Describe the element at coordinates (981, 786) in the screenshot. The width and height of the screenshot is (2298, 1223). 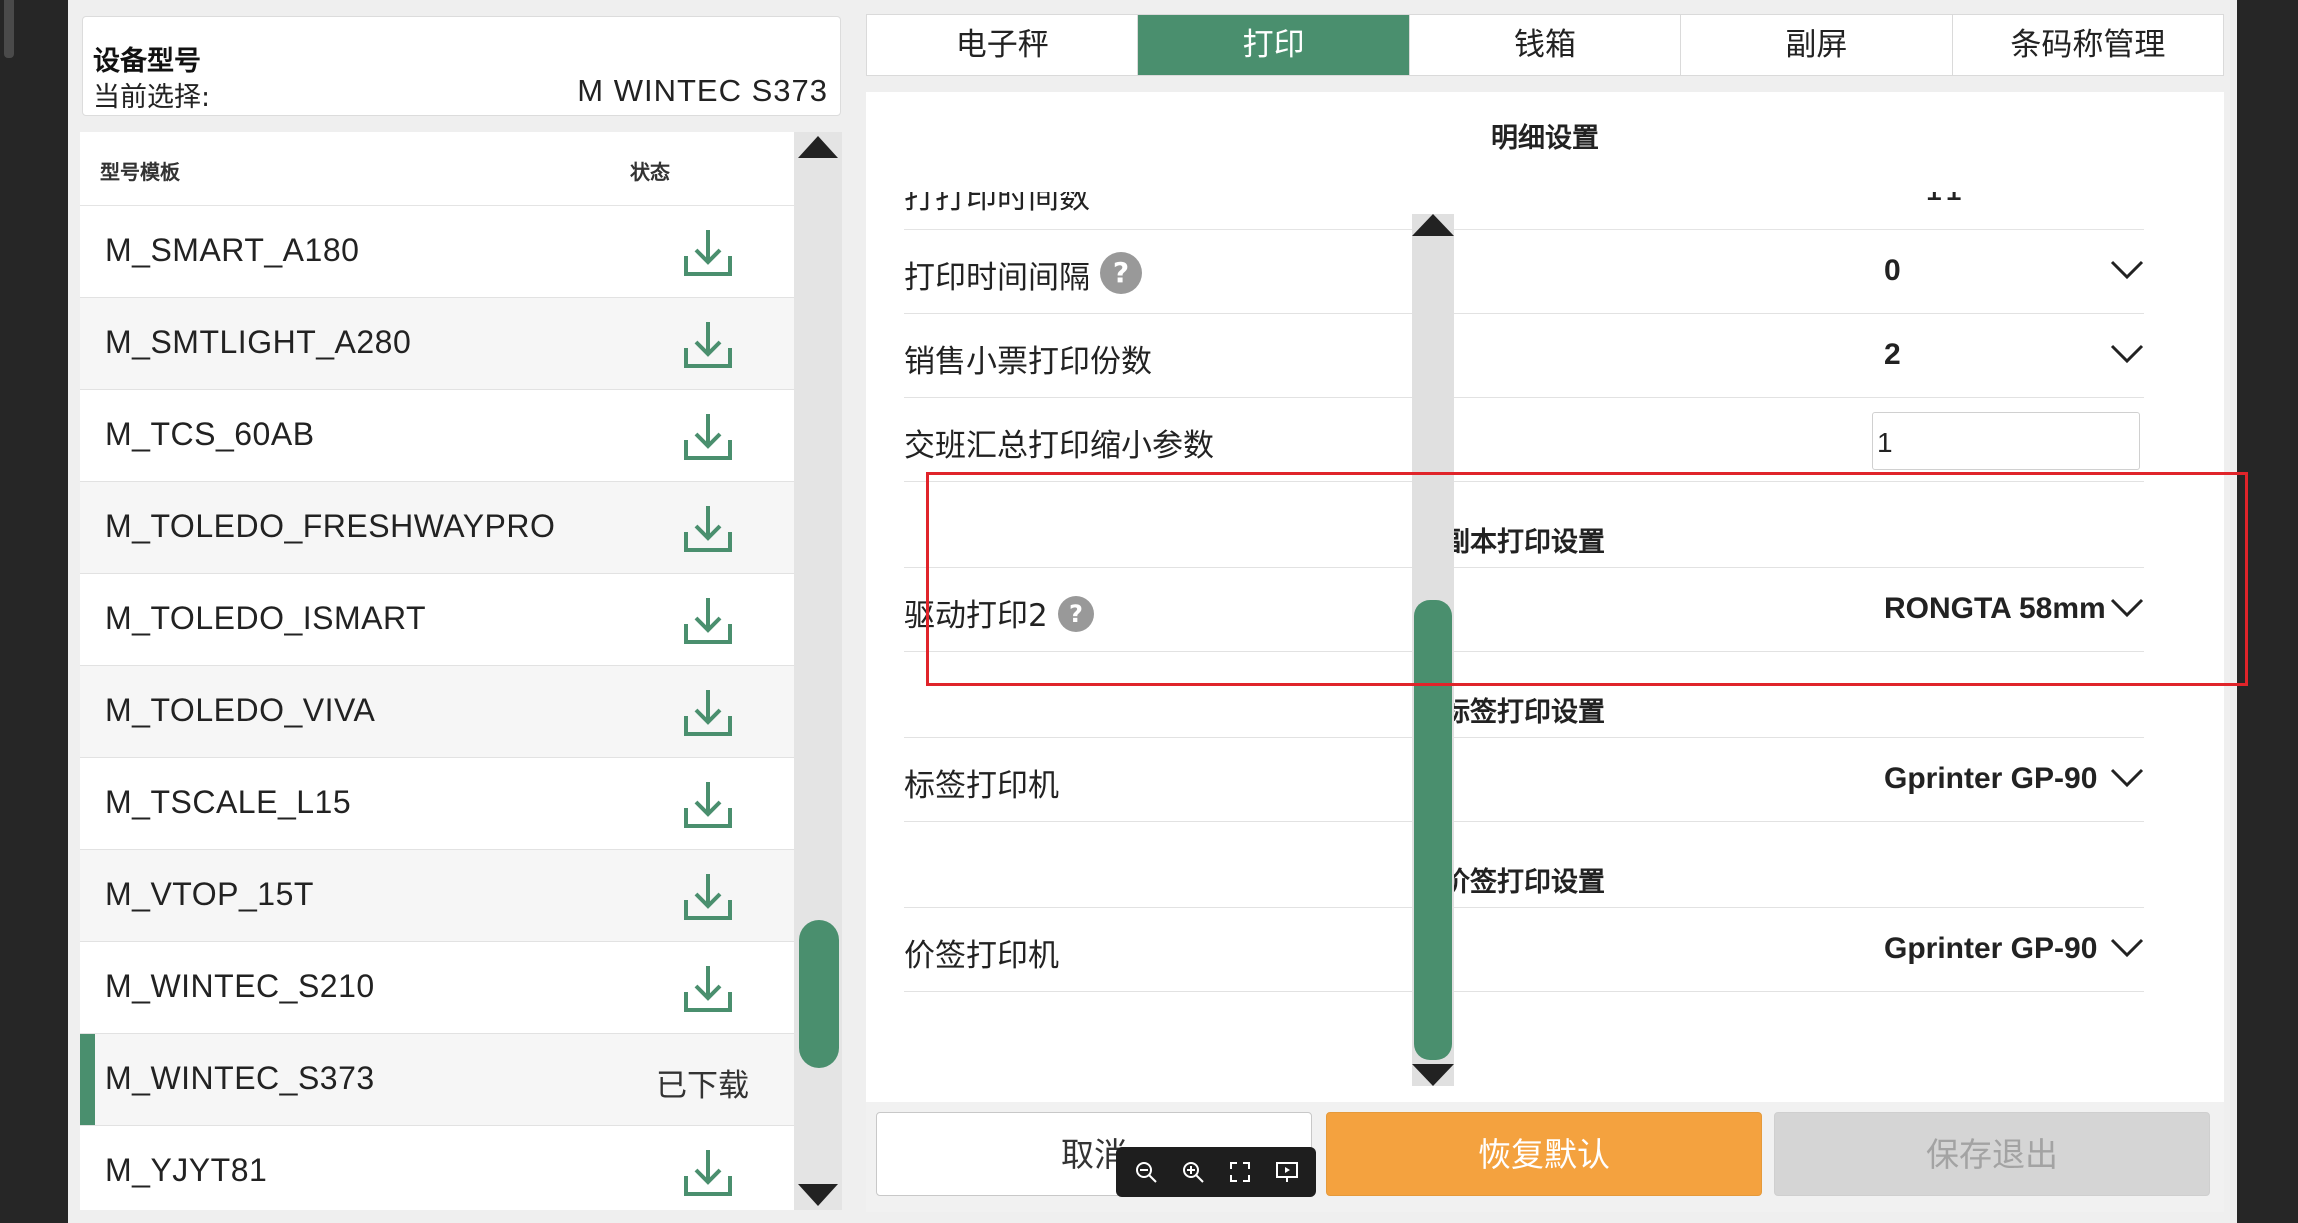
I see `label-printer-label: 标签打印机` at that location.